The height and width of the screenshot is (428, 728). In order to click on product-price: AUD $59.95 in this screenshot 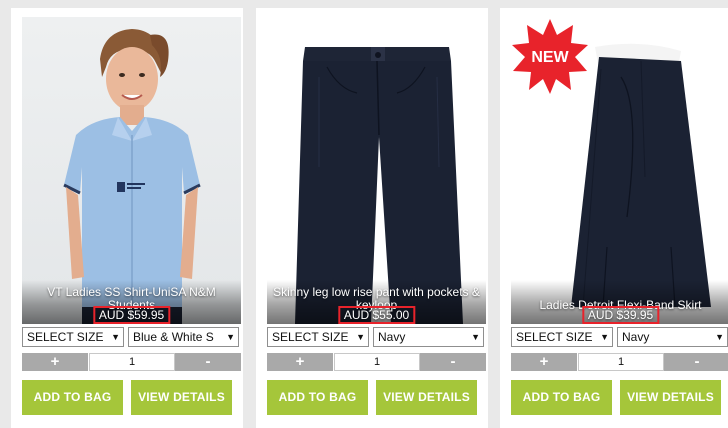, I will do `click(131, 315)`.